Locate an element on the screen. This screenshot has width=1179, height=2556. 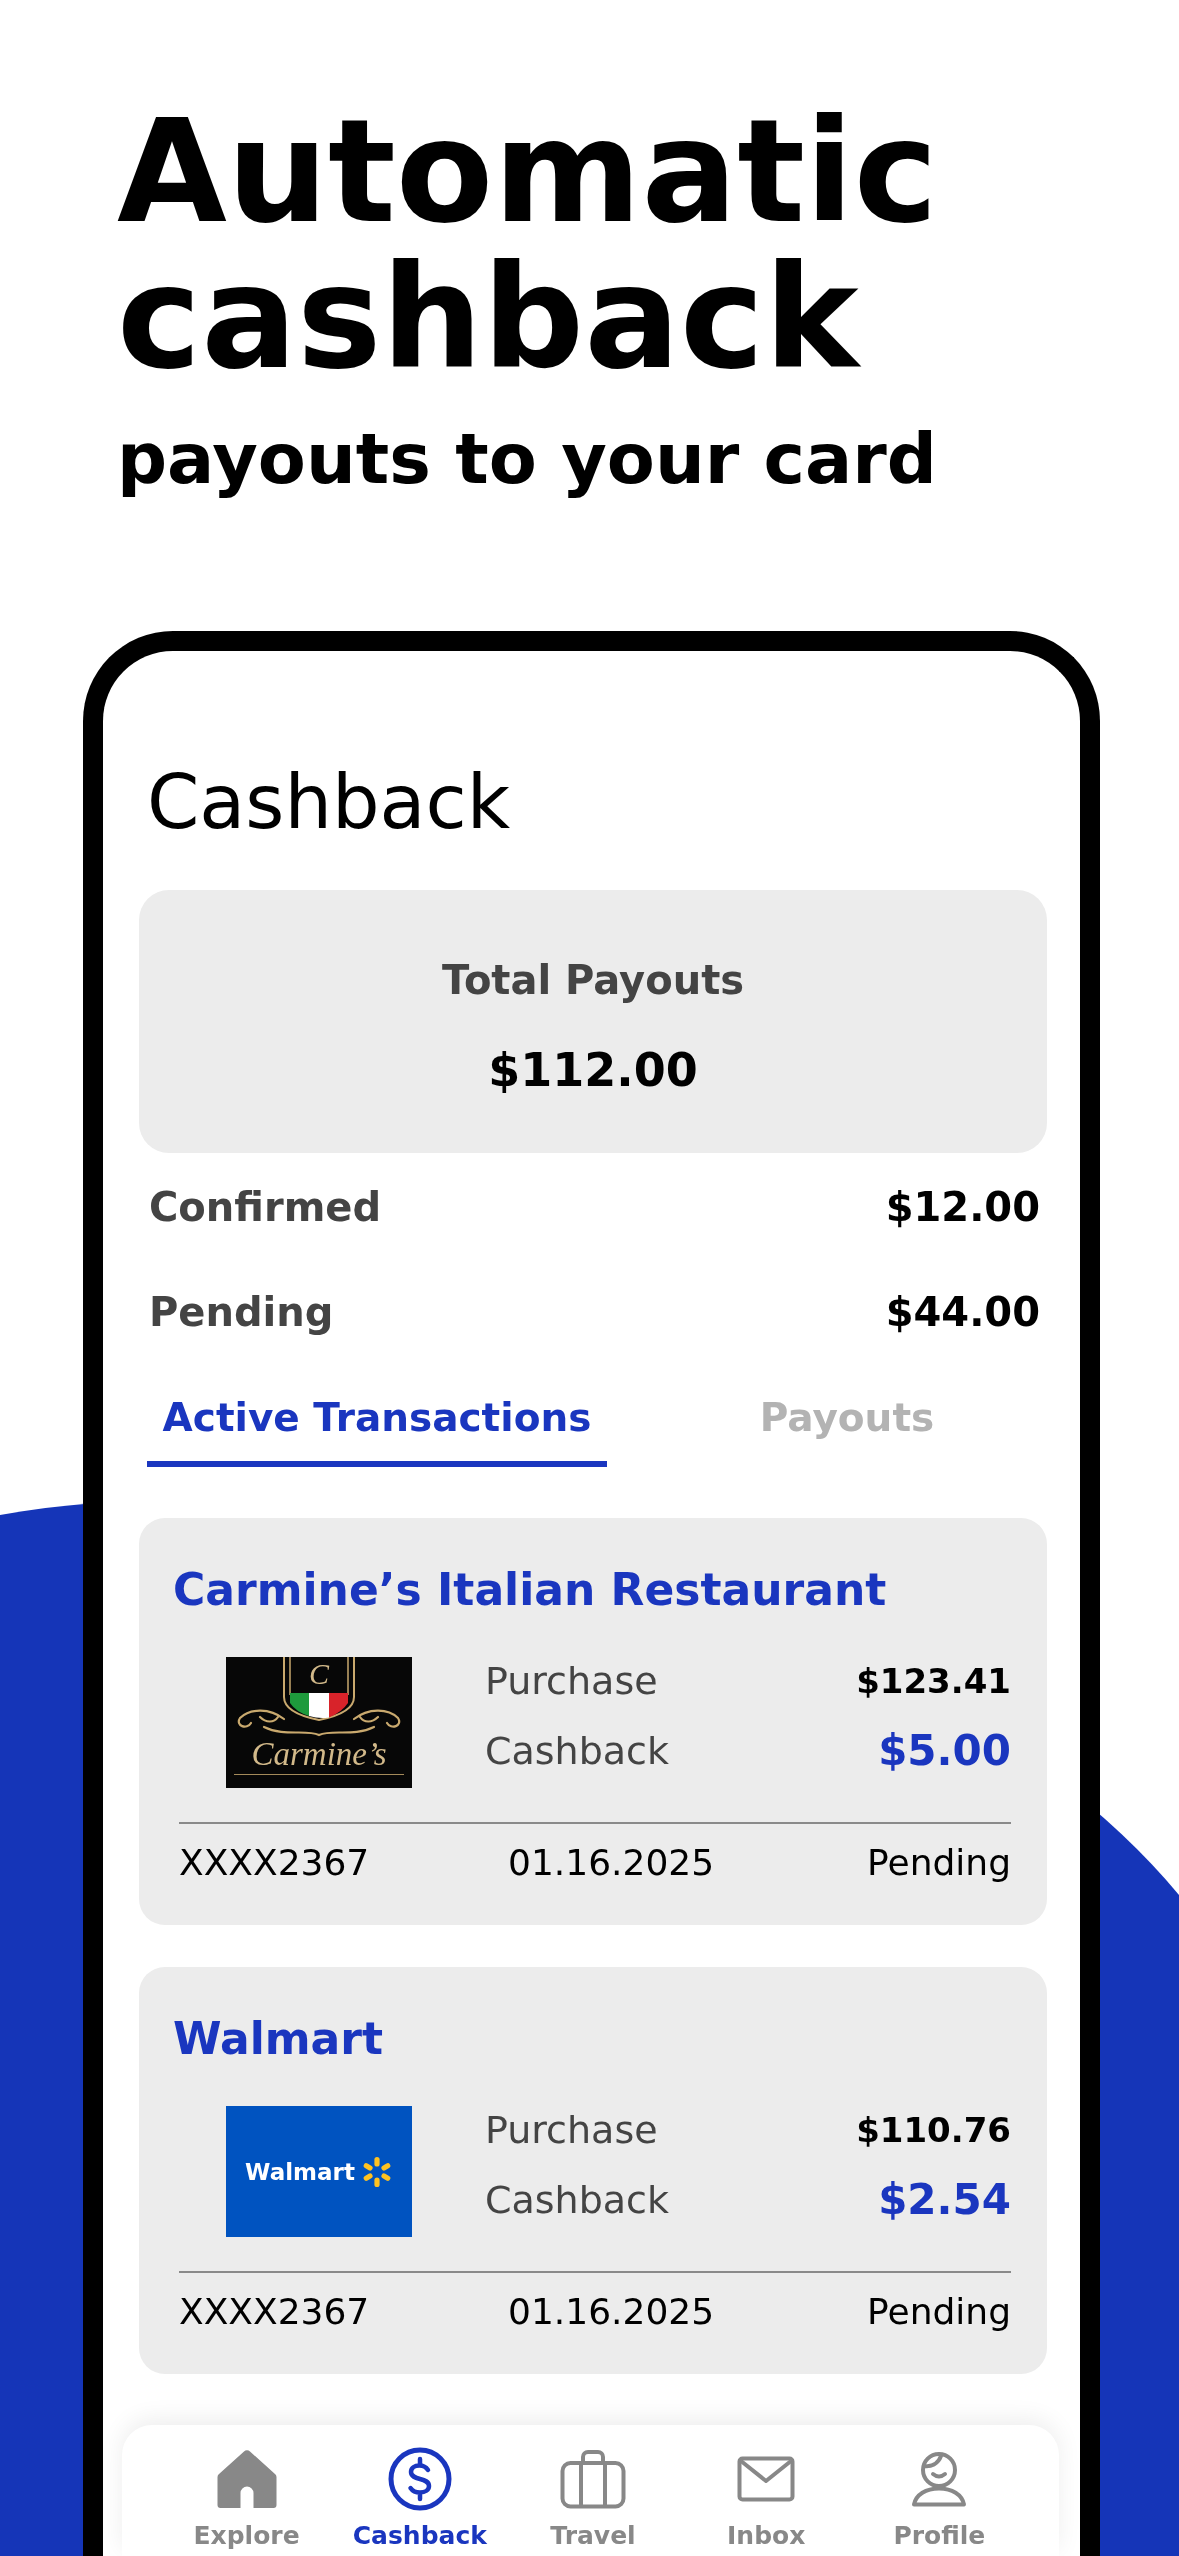
person-icon is located at coordinates (939, 2479).